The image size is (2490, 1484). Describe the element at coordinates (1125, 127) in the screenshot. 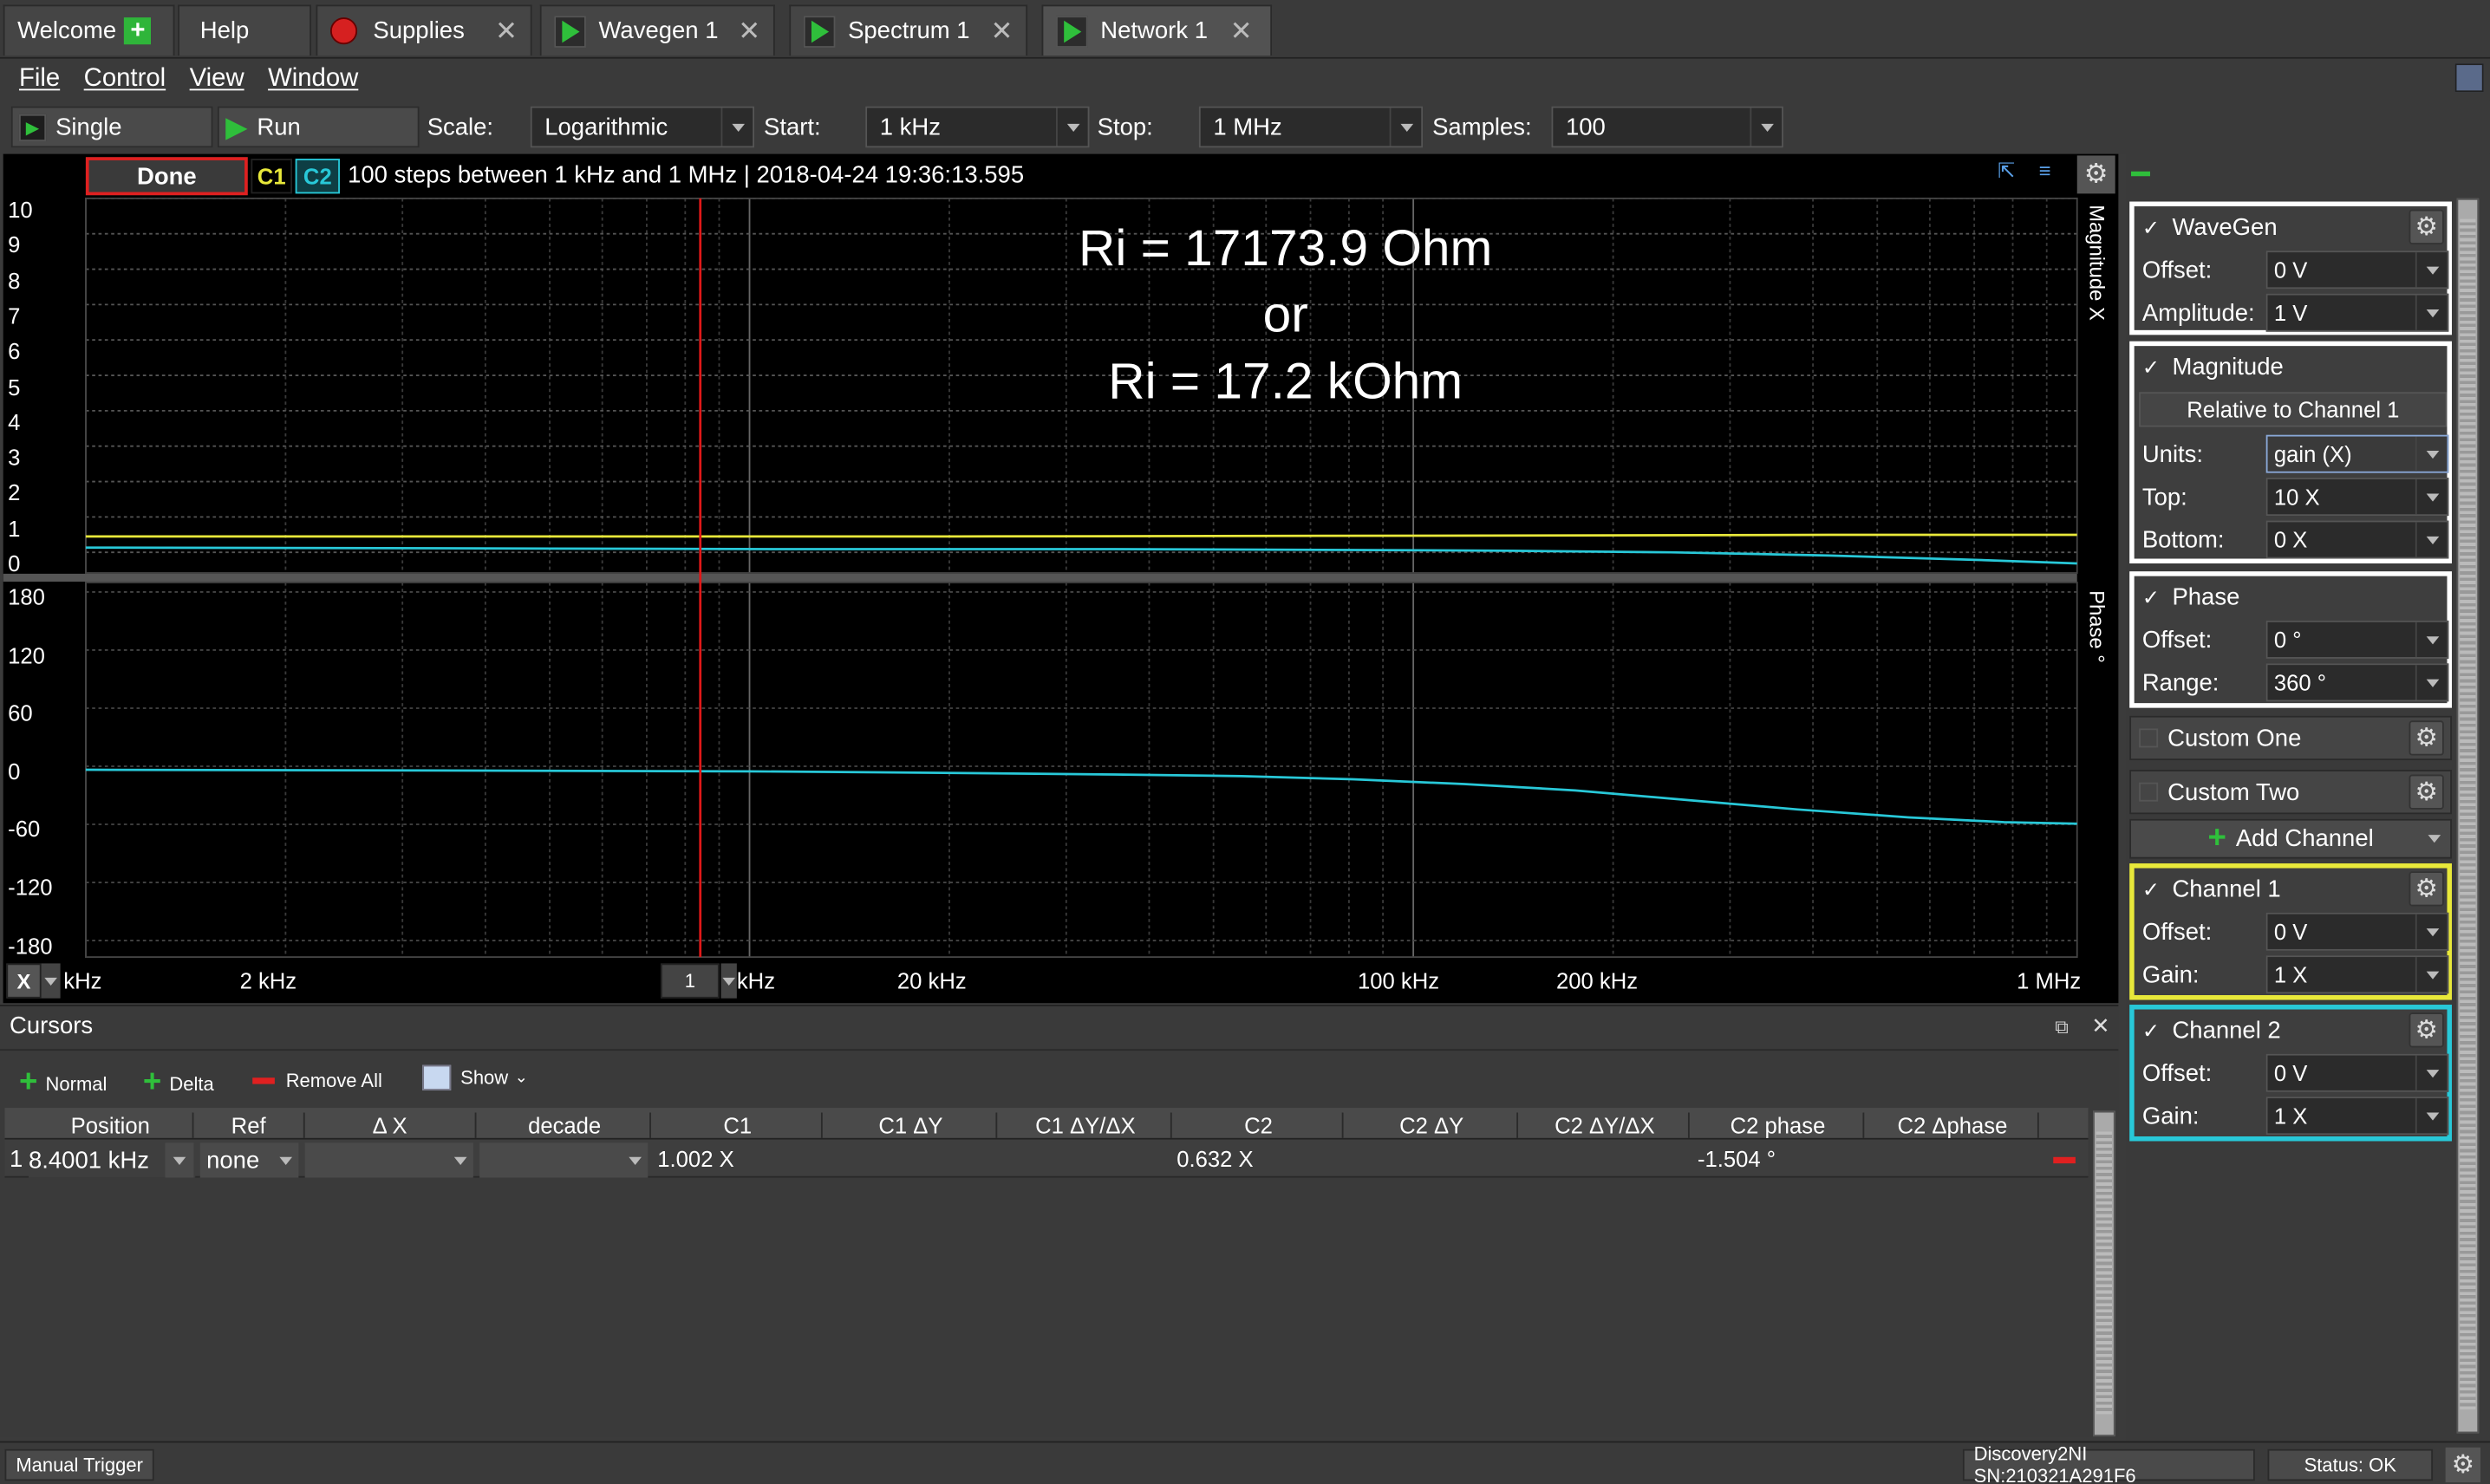

I see `stop-label: Stop:` at that location.